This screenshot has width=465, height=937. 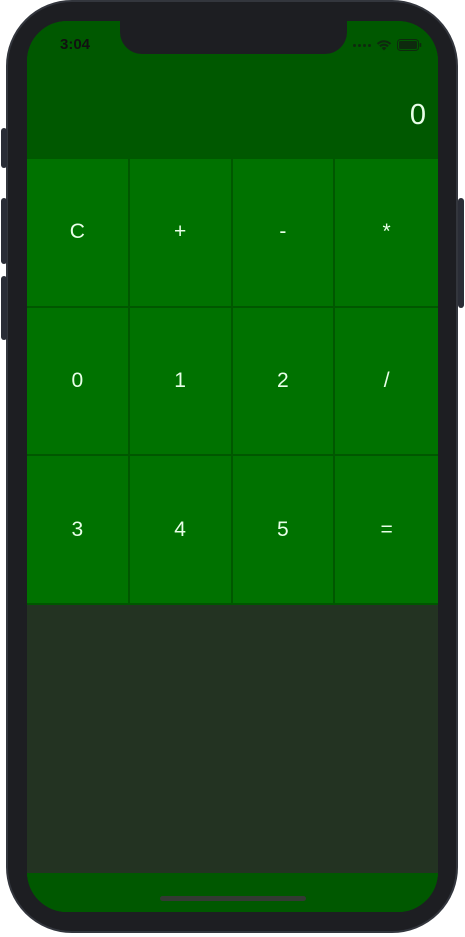 What do you see at coordinates (181, 233) in the screenshot?
I see `plus-button: +` at bounding box center [181, 233].